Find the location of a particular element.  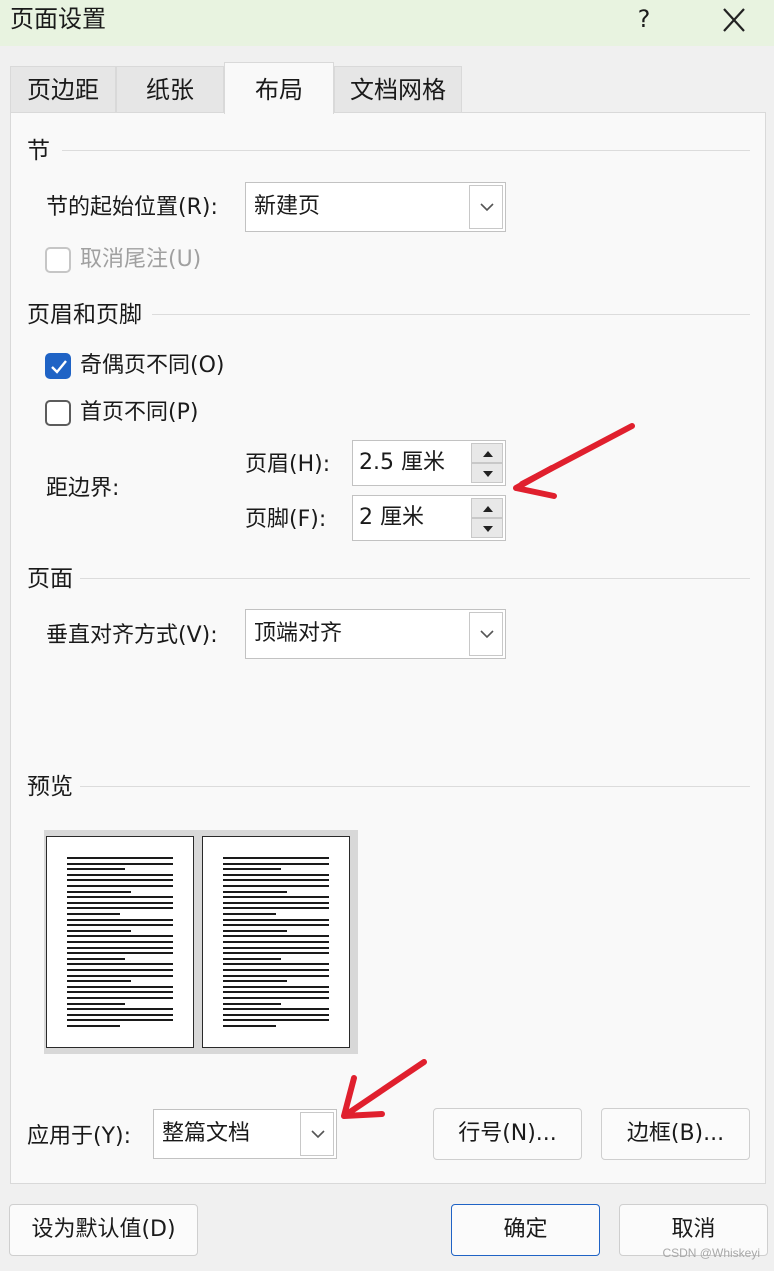

footer-distance-value: 2 厘米 is located at coordinates (391, 517).